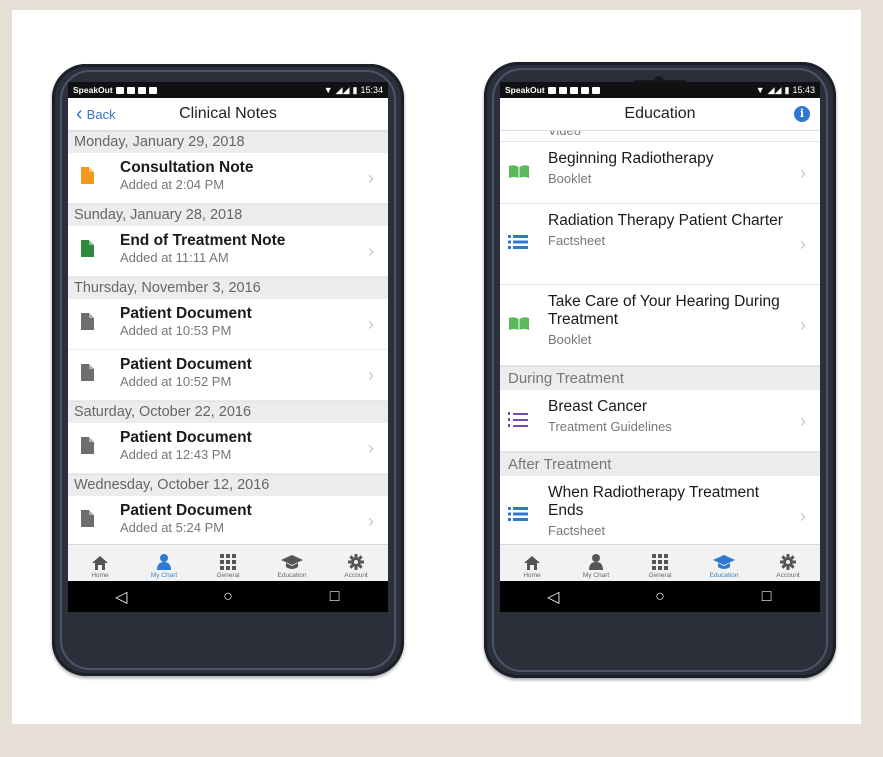 This screenshot has height=757, width=883. I want to click on note-text: End of Treatment Note Added at 11:11 AM, so click(202, 248).